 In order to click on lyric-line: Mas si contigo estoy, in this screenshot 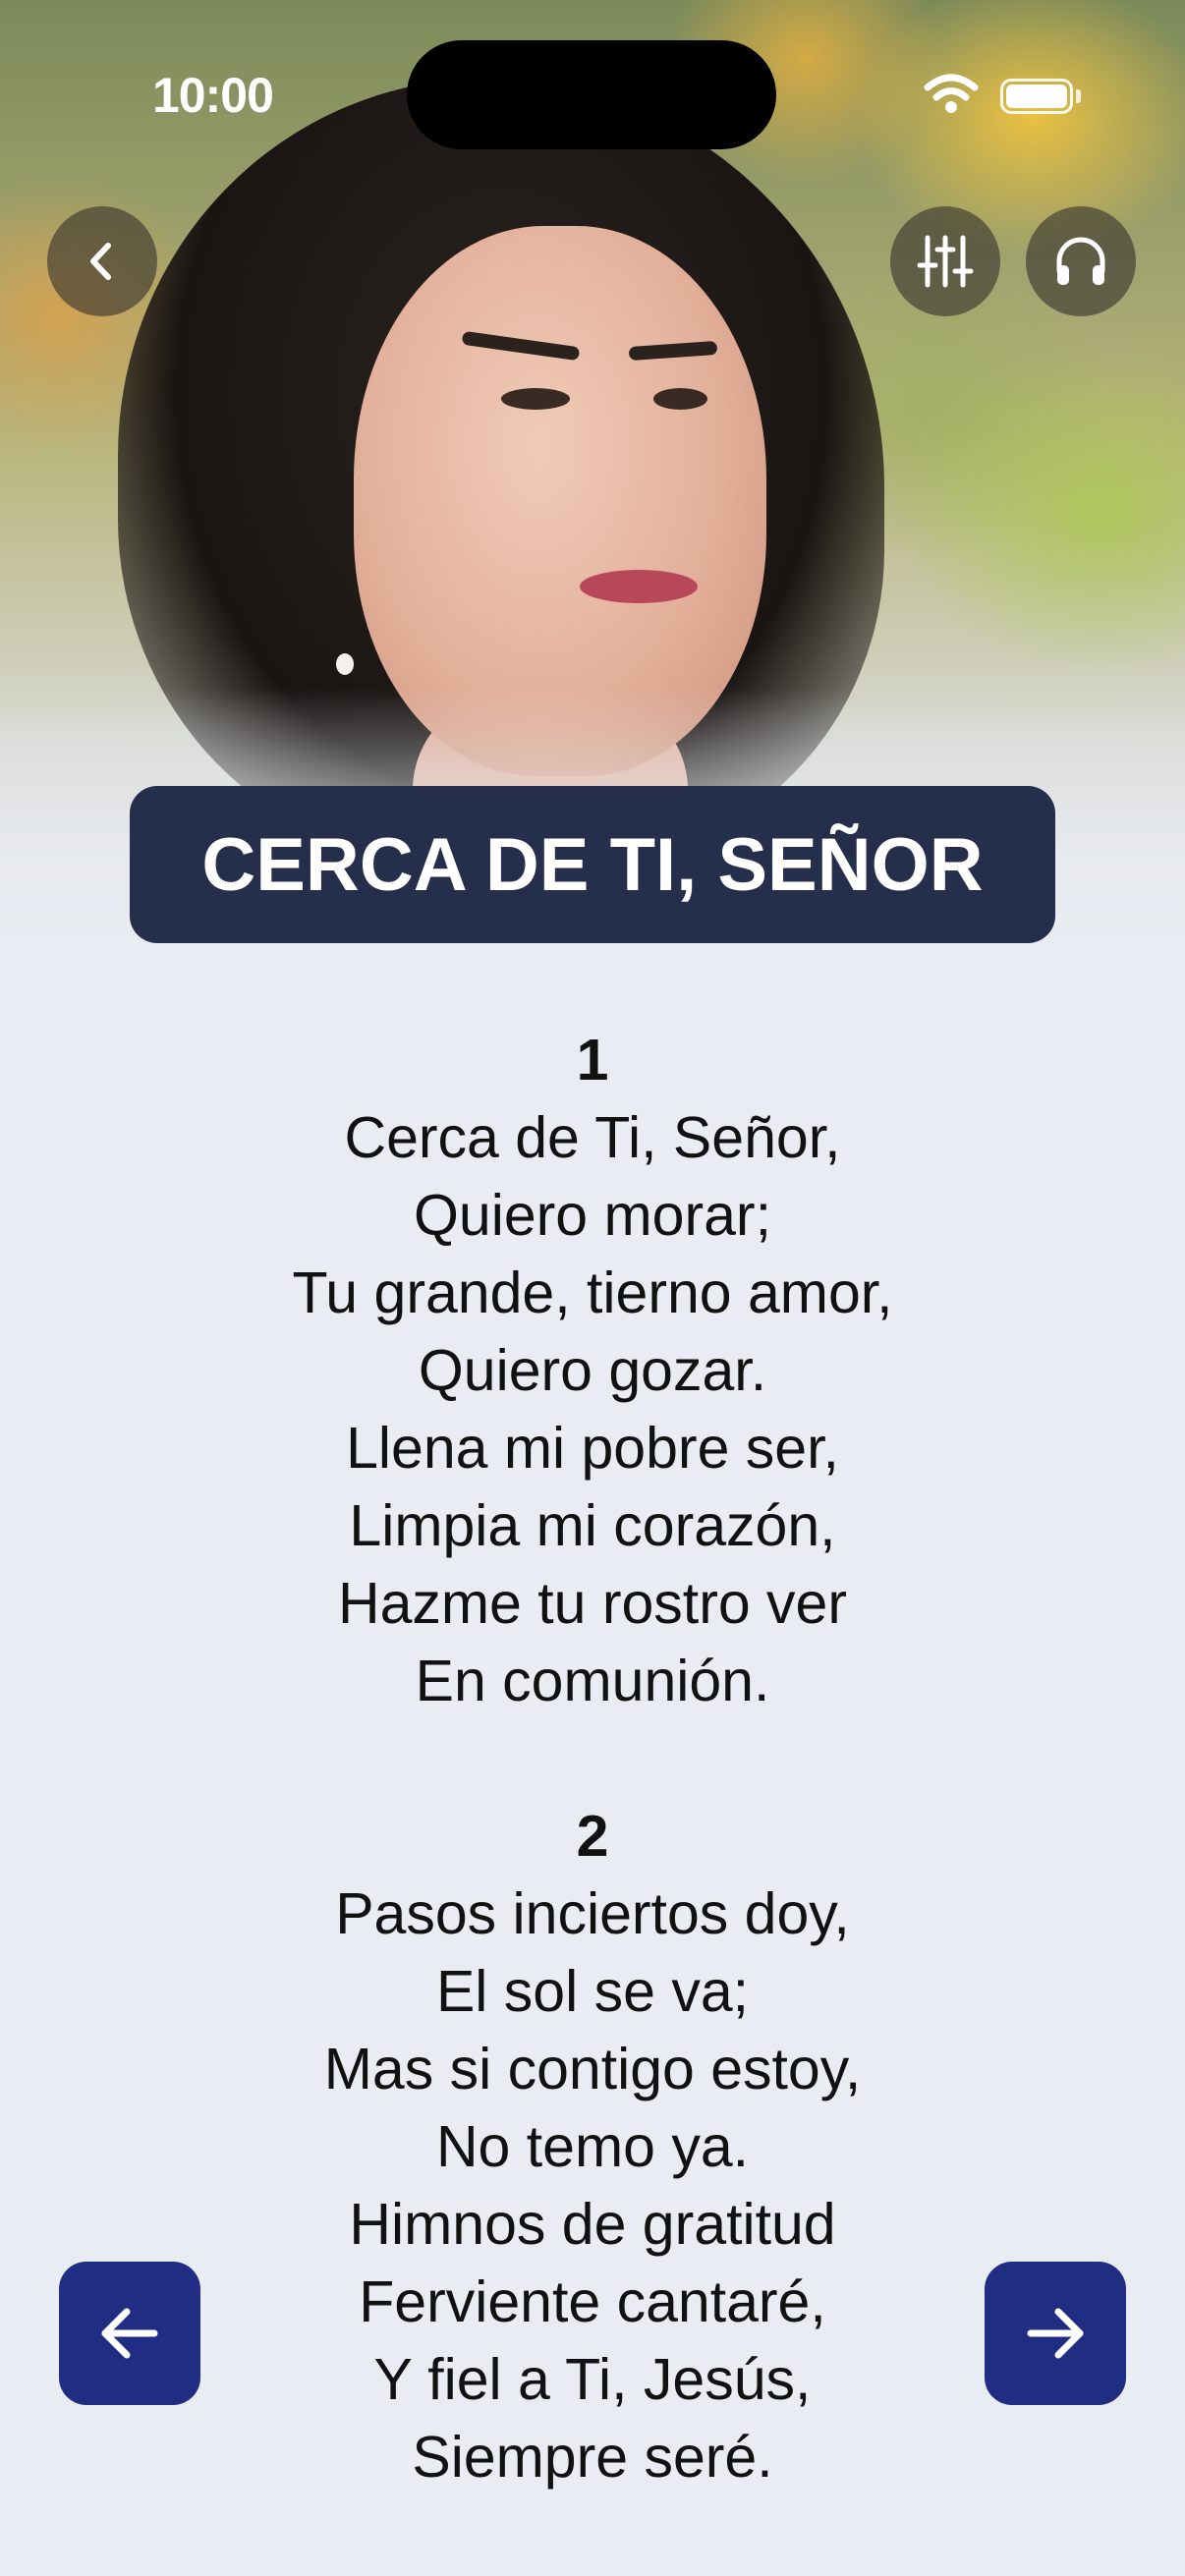, I will do `click(592, 2069)`.